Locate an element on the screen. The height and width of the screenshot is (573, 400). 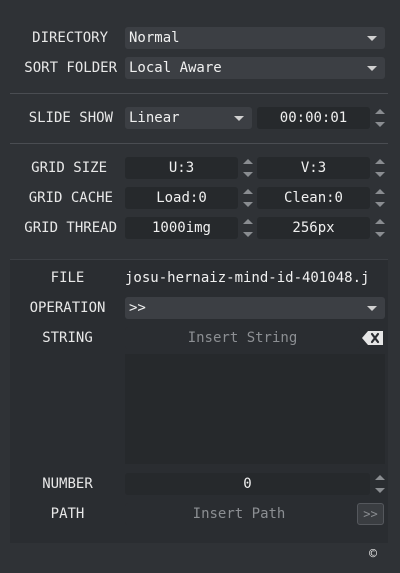
file-name: josu-hernaiz-mind-id-401048.j is located at coordinates (247, 278).